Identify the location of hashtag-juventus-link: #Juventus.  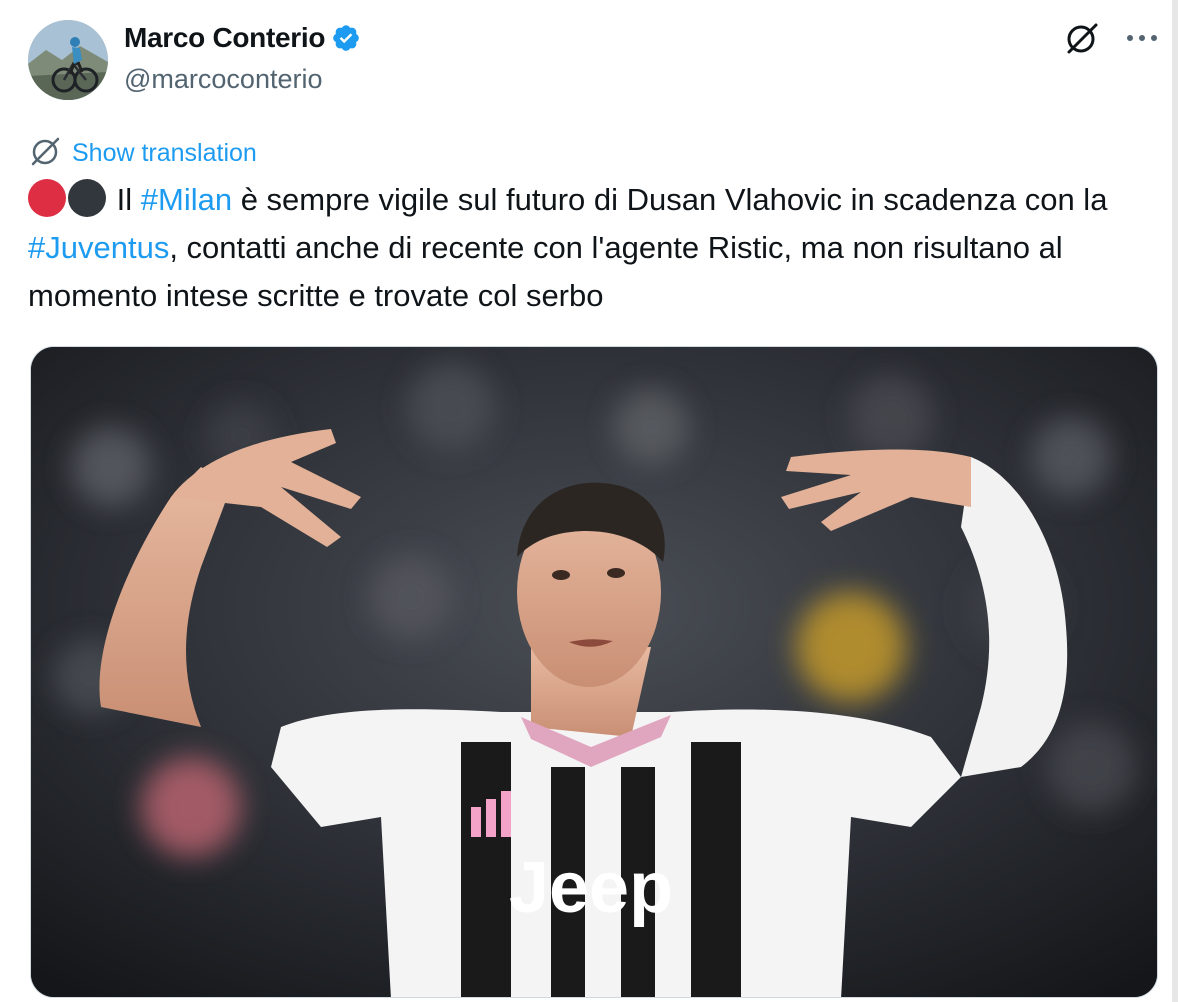
(98, 247).